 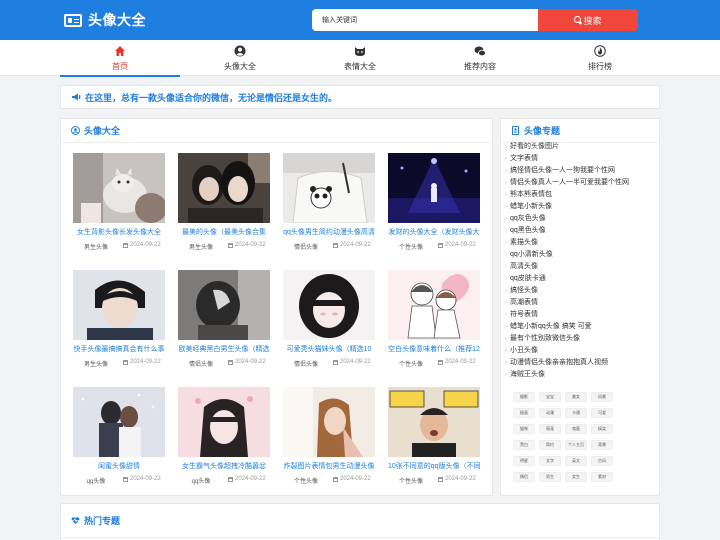 I want to click on card-title: 空白头像意味着什么（推荐12, so click(x=434, y=349).